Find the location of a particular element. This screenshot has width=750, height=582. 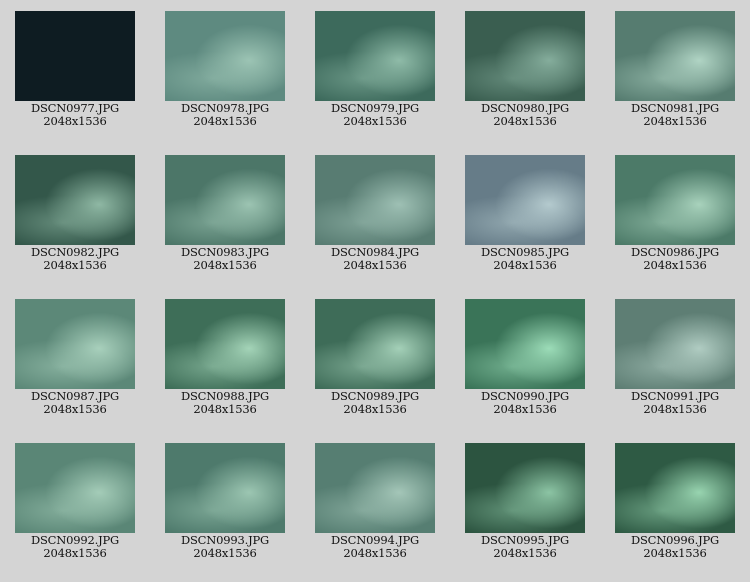

thumbnail-item: DSCN0990.JPG 2048x1536 is located at coordinates (525, 357).